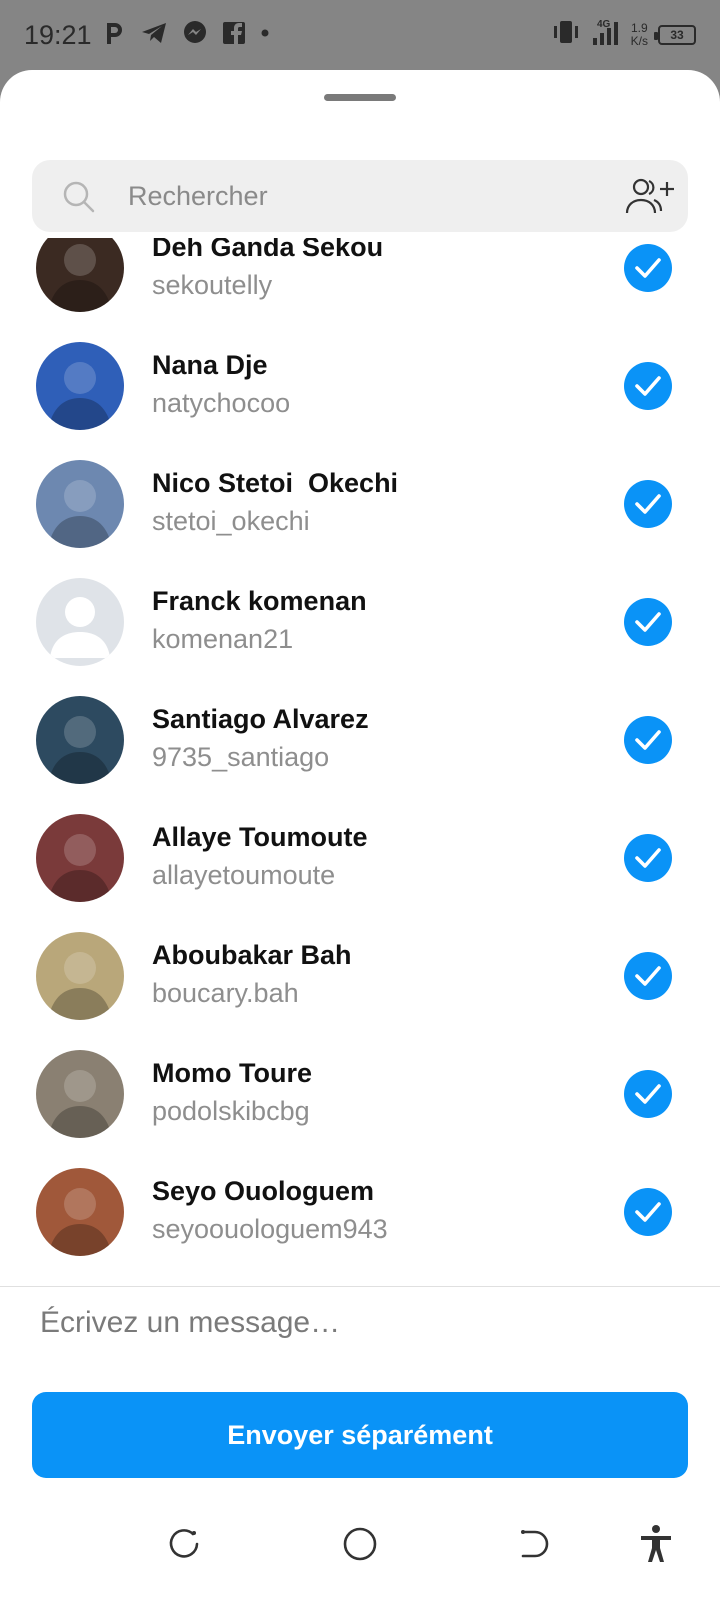 The height and width of the screenshot is (1600, 720). What do you see at coordinates (241, 757) in the screenshot?
I see `contact-username: 9735_santiago` at bounding box center [241, 757].